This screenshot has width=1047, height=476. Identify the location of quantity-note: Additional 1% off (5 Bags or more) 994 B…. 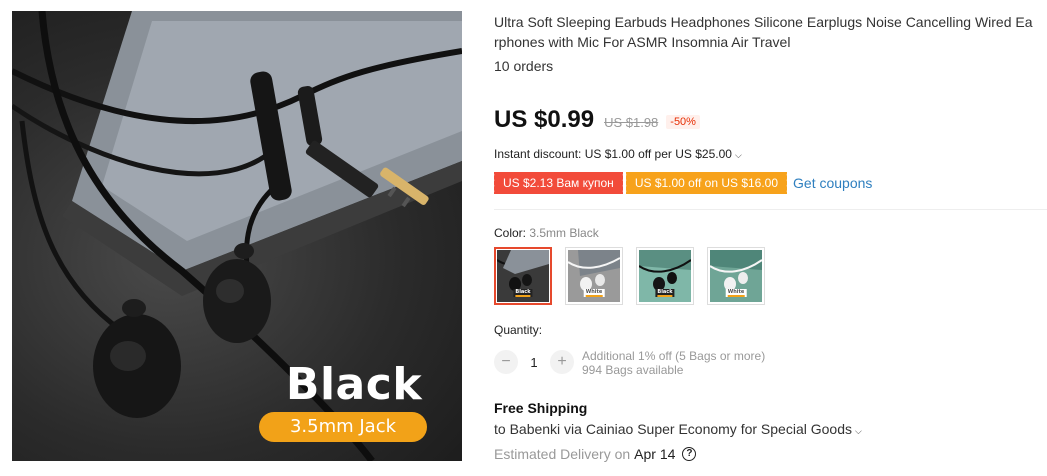
(673, 363).